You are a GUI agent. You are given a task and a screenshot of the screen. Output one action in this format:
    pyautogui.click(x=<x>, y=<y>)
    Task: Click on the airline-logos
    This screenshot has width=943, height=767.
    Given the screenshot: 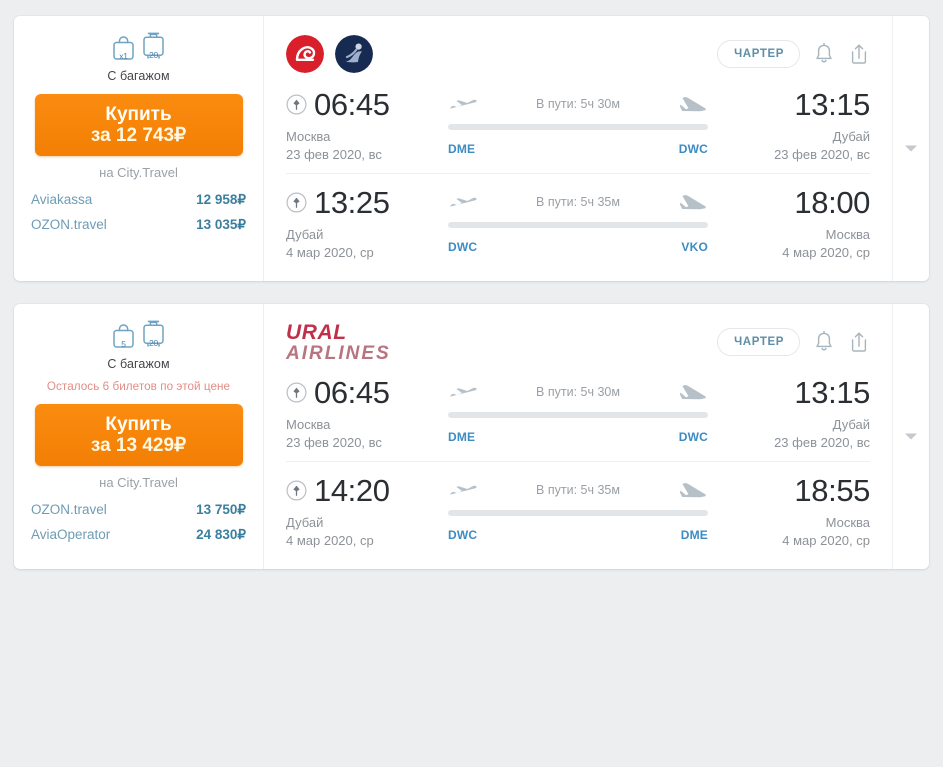 What is the action you would take?
    pyautogui.click(x=329, y=54)
    